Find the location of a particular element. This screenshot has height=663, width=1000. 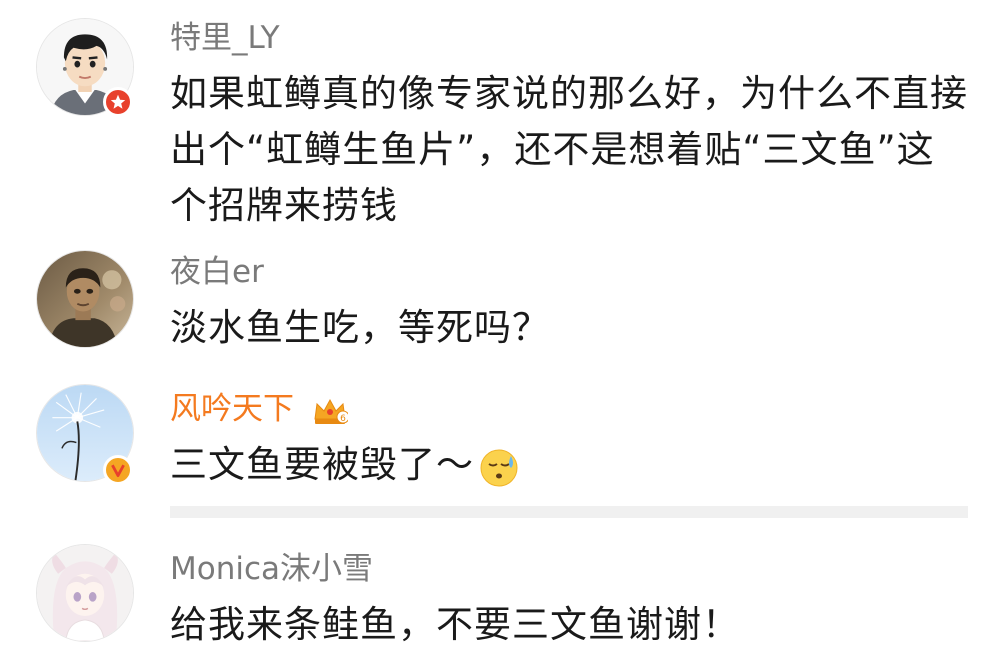

v-badge is located at coordinates (118, 470).